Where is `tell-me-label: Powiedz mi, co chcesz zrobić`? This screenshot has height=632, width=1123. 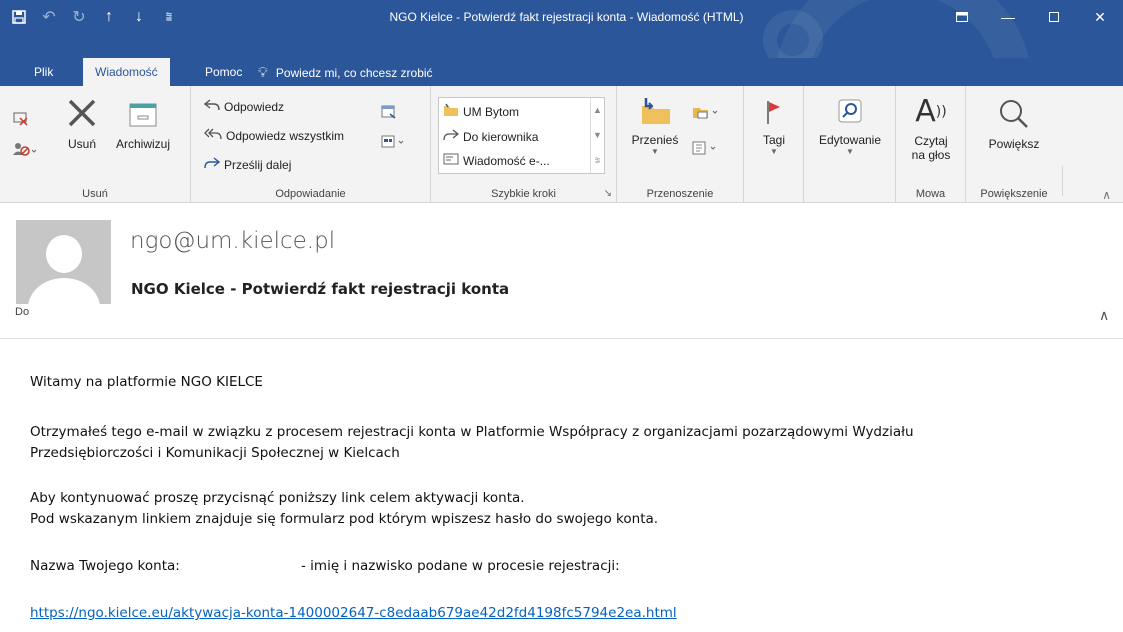 tell-me-label: Powiedz mi, co chcesz zrobić is located at coordinates (354, 73).